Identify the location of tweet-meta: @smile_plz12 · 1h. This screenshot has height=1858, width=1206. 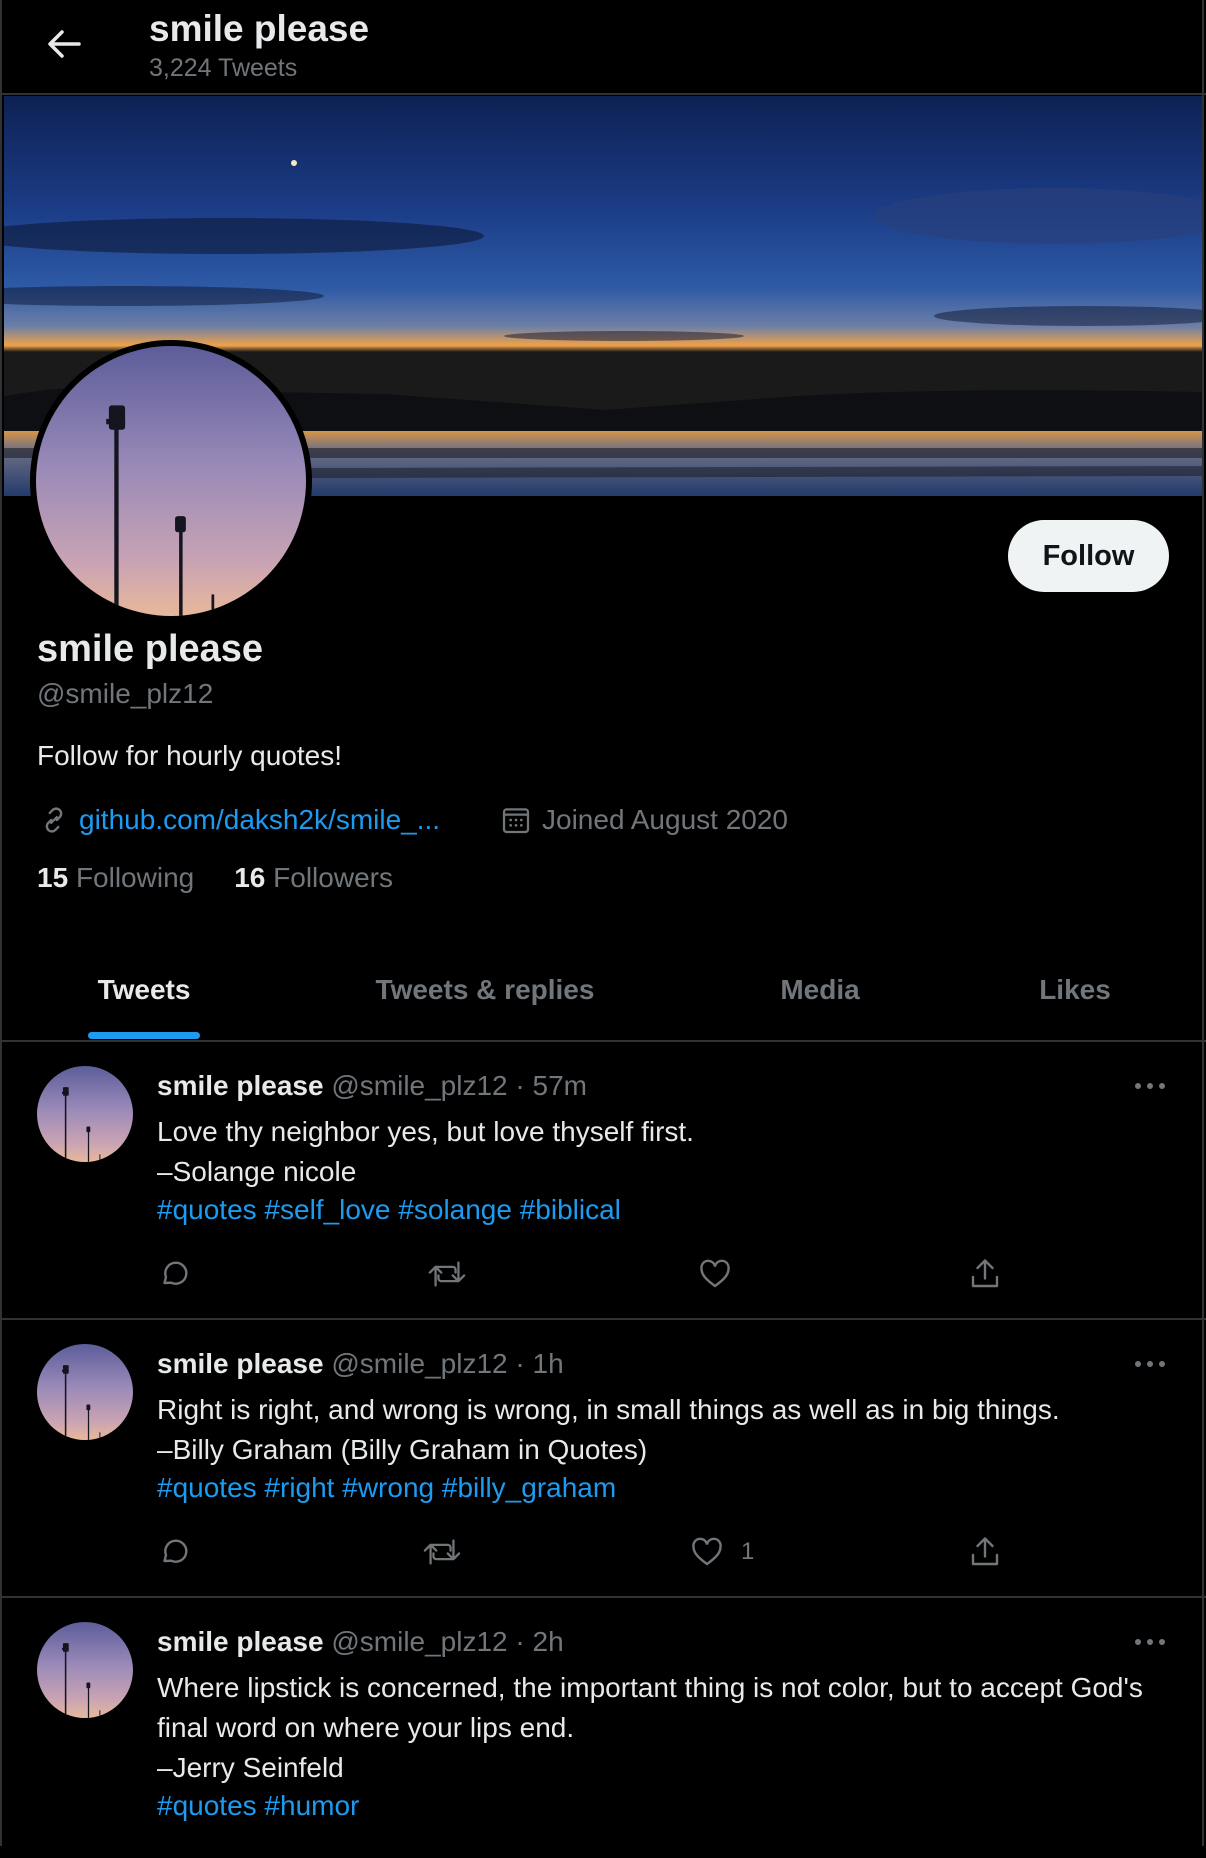
(447, 1363).